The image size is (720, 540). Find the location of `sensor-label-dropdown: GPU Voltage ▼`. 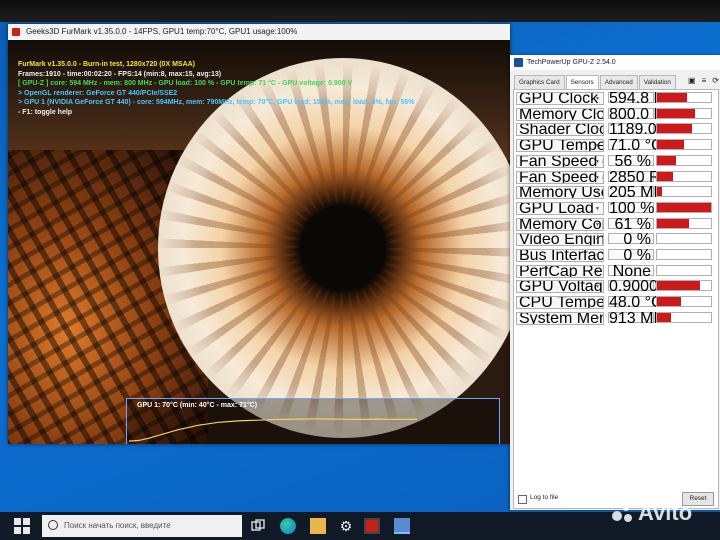

sensor-label-dropdown: GPU Voltage ▼ is located at coordinates (560, 287).